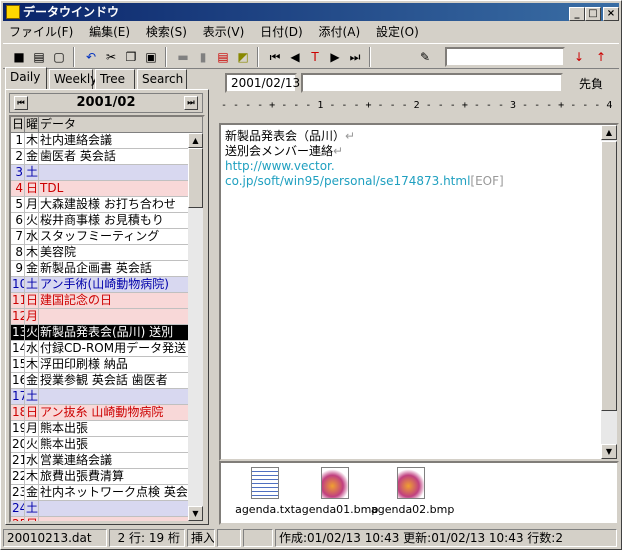 Image resolution: width=622 pixels, height=550 pixels. I want to click on menu-attach: 添付(A), so click(340, 32).